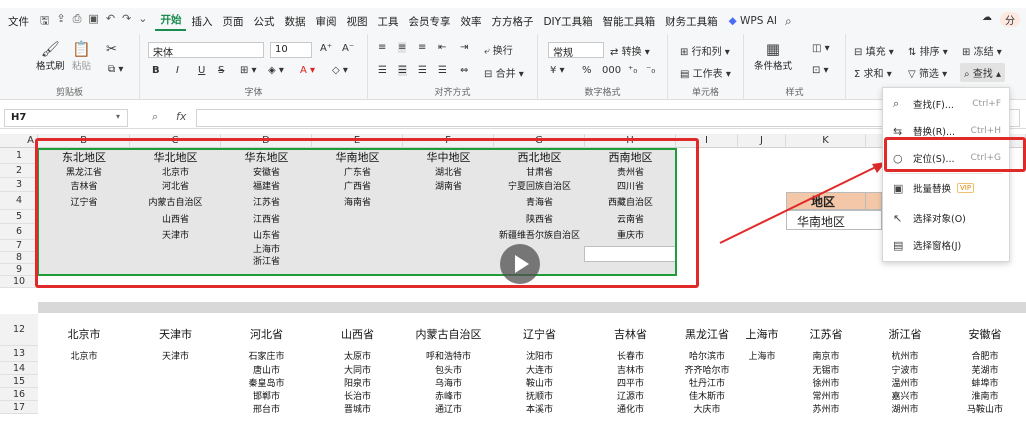 This screenshot has height=425, width=1026. What do you see at coordinates (650, 70) in the screenshot?
I see `decimal-decrease-icon: ⁻₀` at bounding box center [650, 70].